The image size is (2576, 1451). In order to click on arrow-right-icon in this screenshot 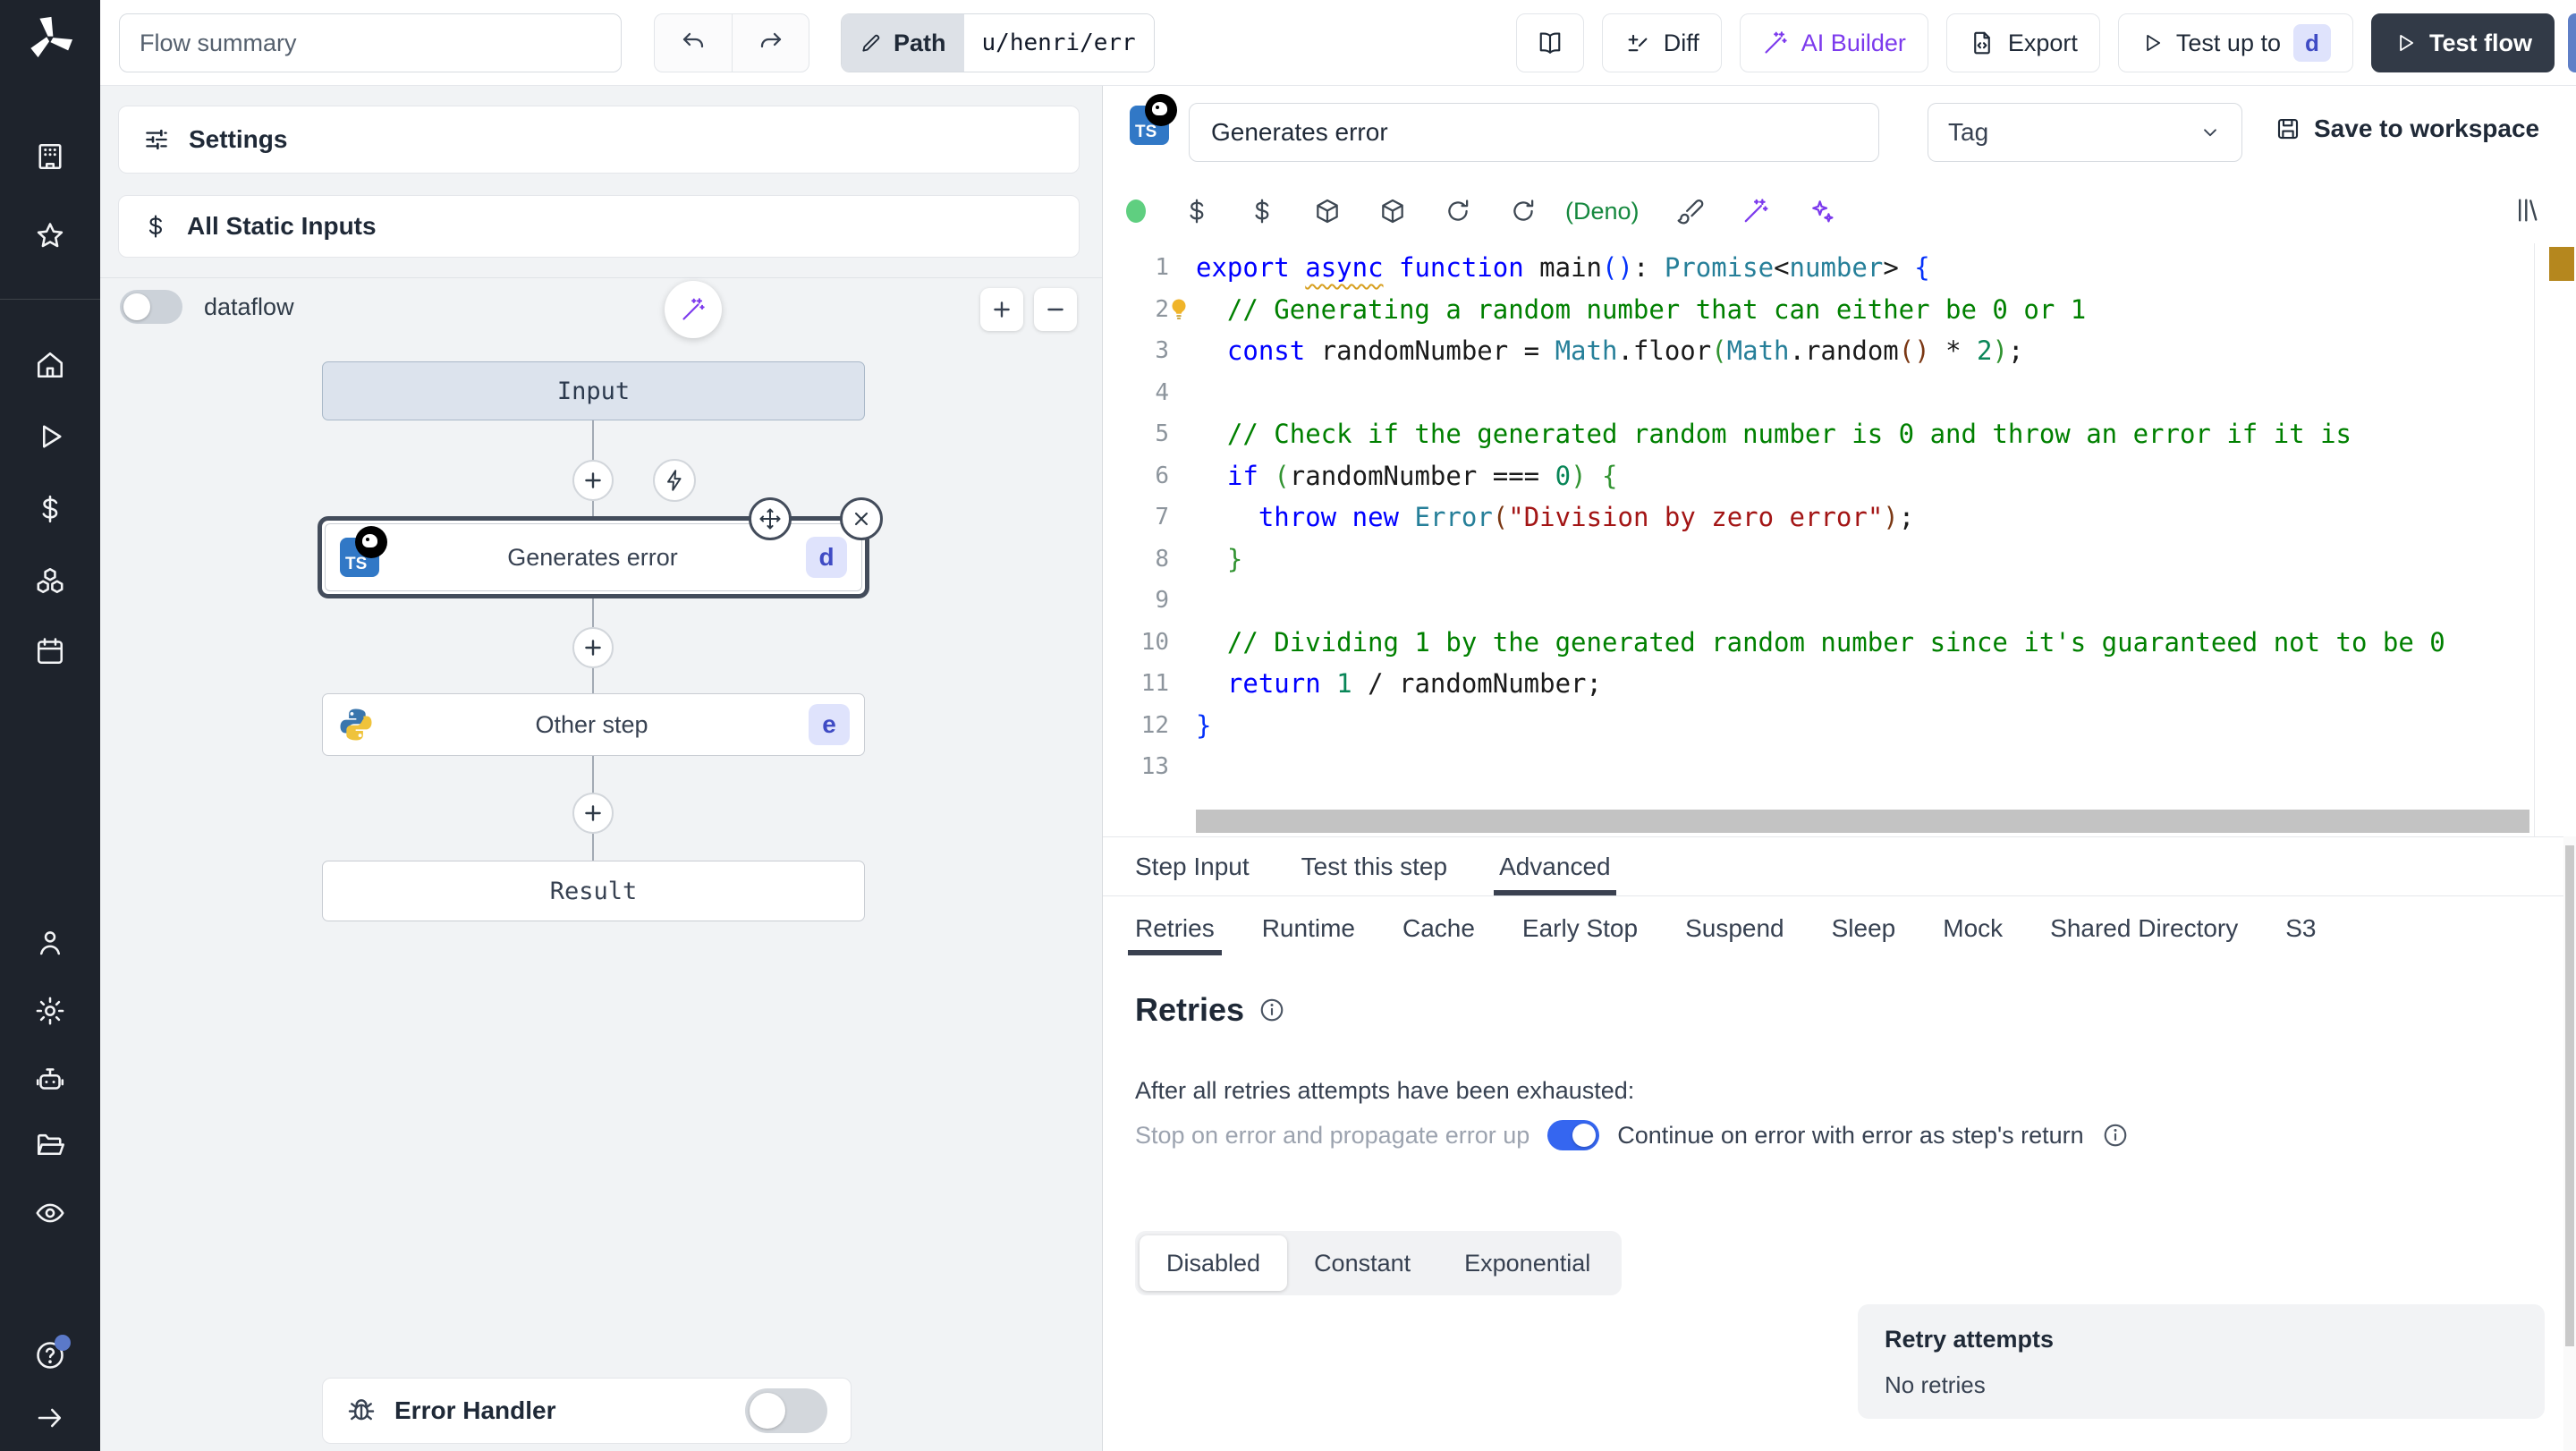, I will do `click(50, 1418)`.